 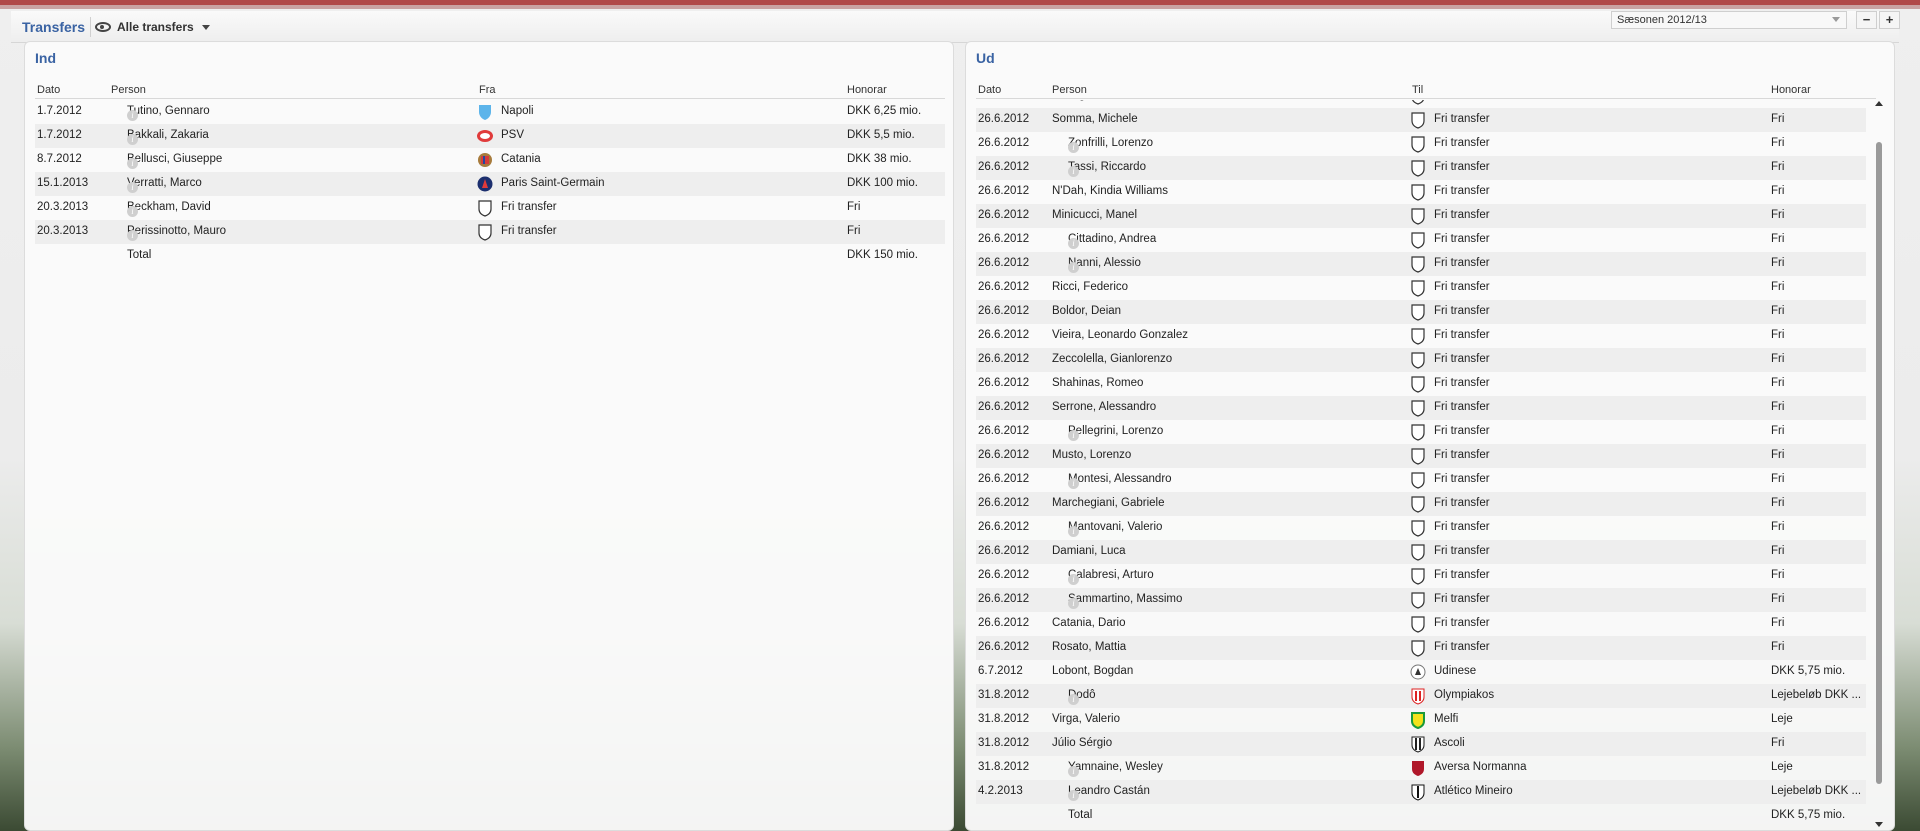 I want to click on player-name-link: i Pellegrini, Lorenzo, so click(x=1115, y=433).